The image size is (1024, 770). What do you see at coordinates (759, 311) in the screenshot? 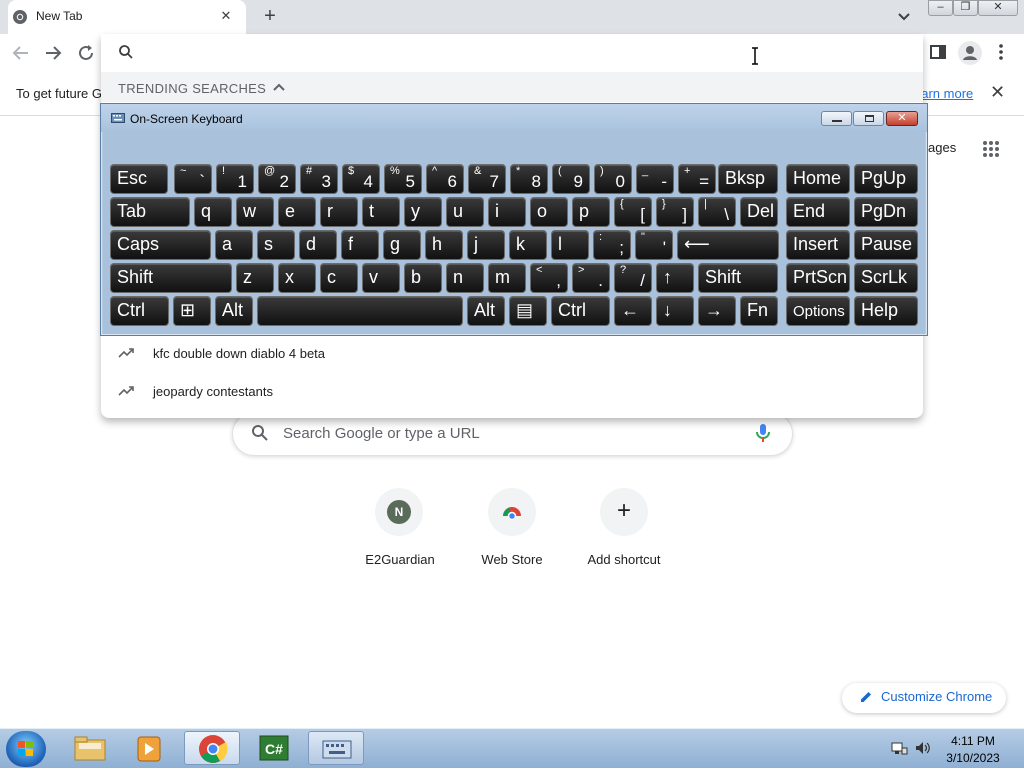
I see `key-fn-button: Fn` at bounding box center [759, 311].